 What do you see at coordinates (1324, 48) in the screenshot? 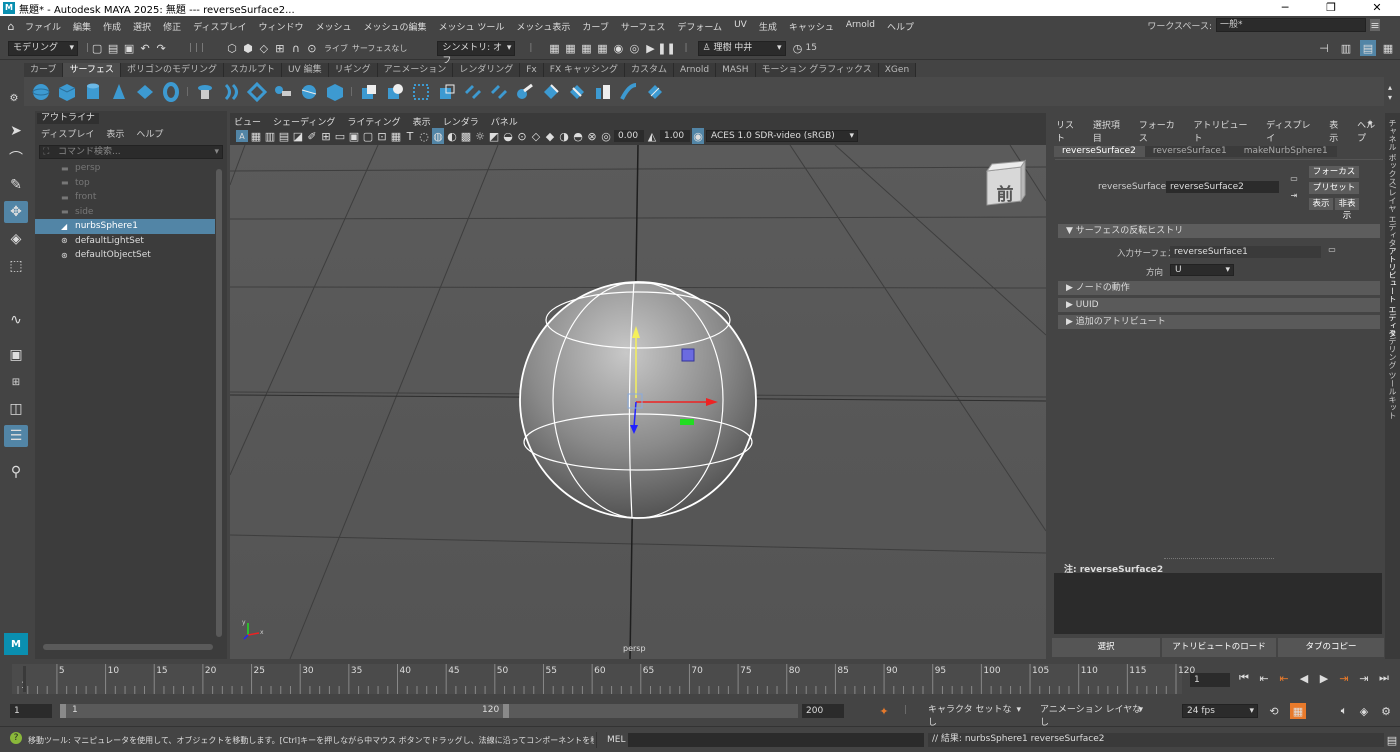
I see `panel-layout-icon: ⊣` at bounding box center [1324, 48].